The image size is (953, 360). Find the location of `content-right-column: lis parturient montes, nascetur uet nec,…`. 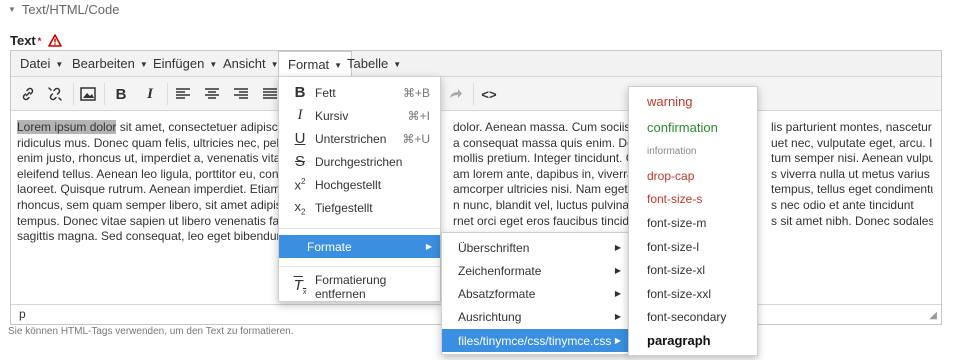

content-right-column: lis parturient montes, nascetur uet nec,… is located at coordinates (852, 174).